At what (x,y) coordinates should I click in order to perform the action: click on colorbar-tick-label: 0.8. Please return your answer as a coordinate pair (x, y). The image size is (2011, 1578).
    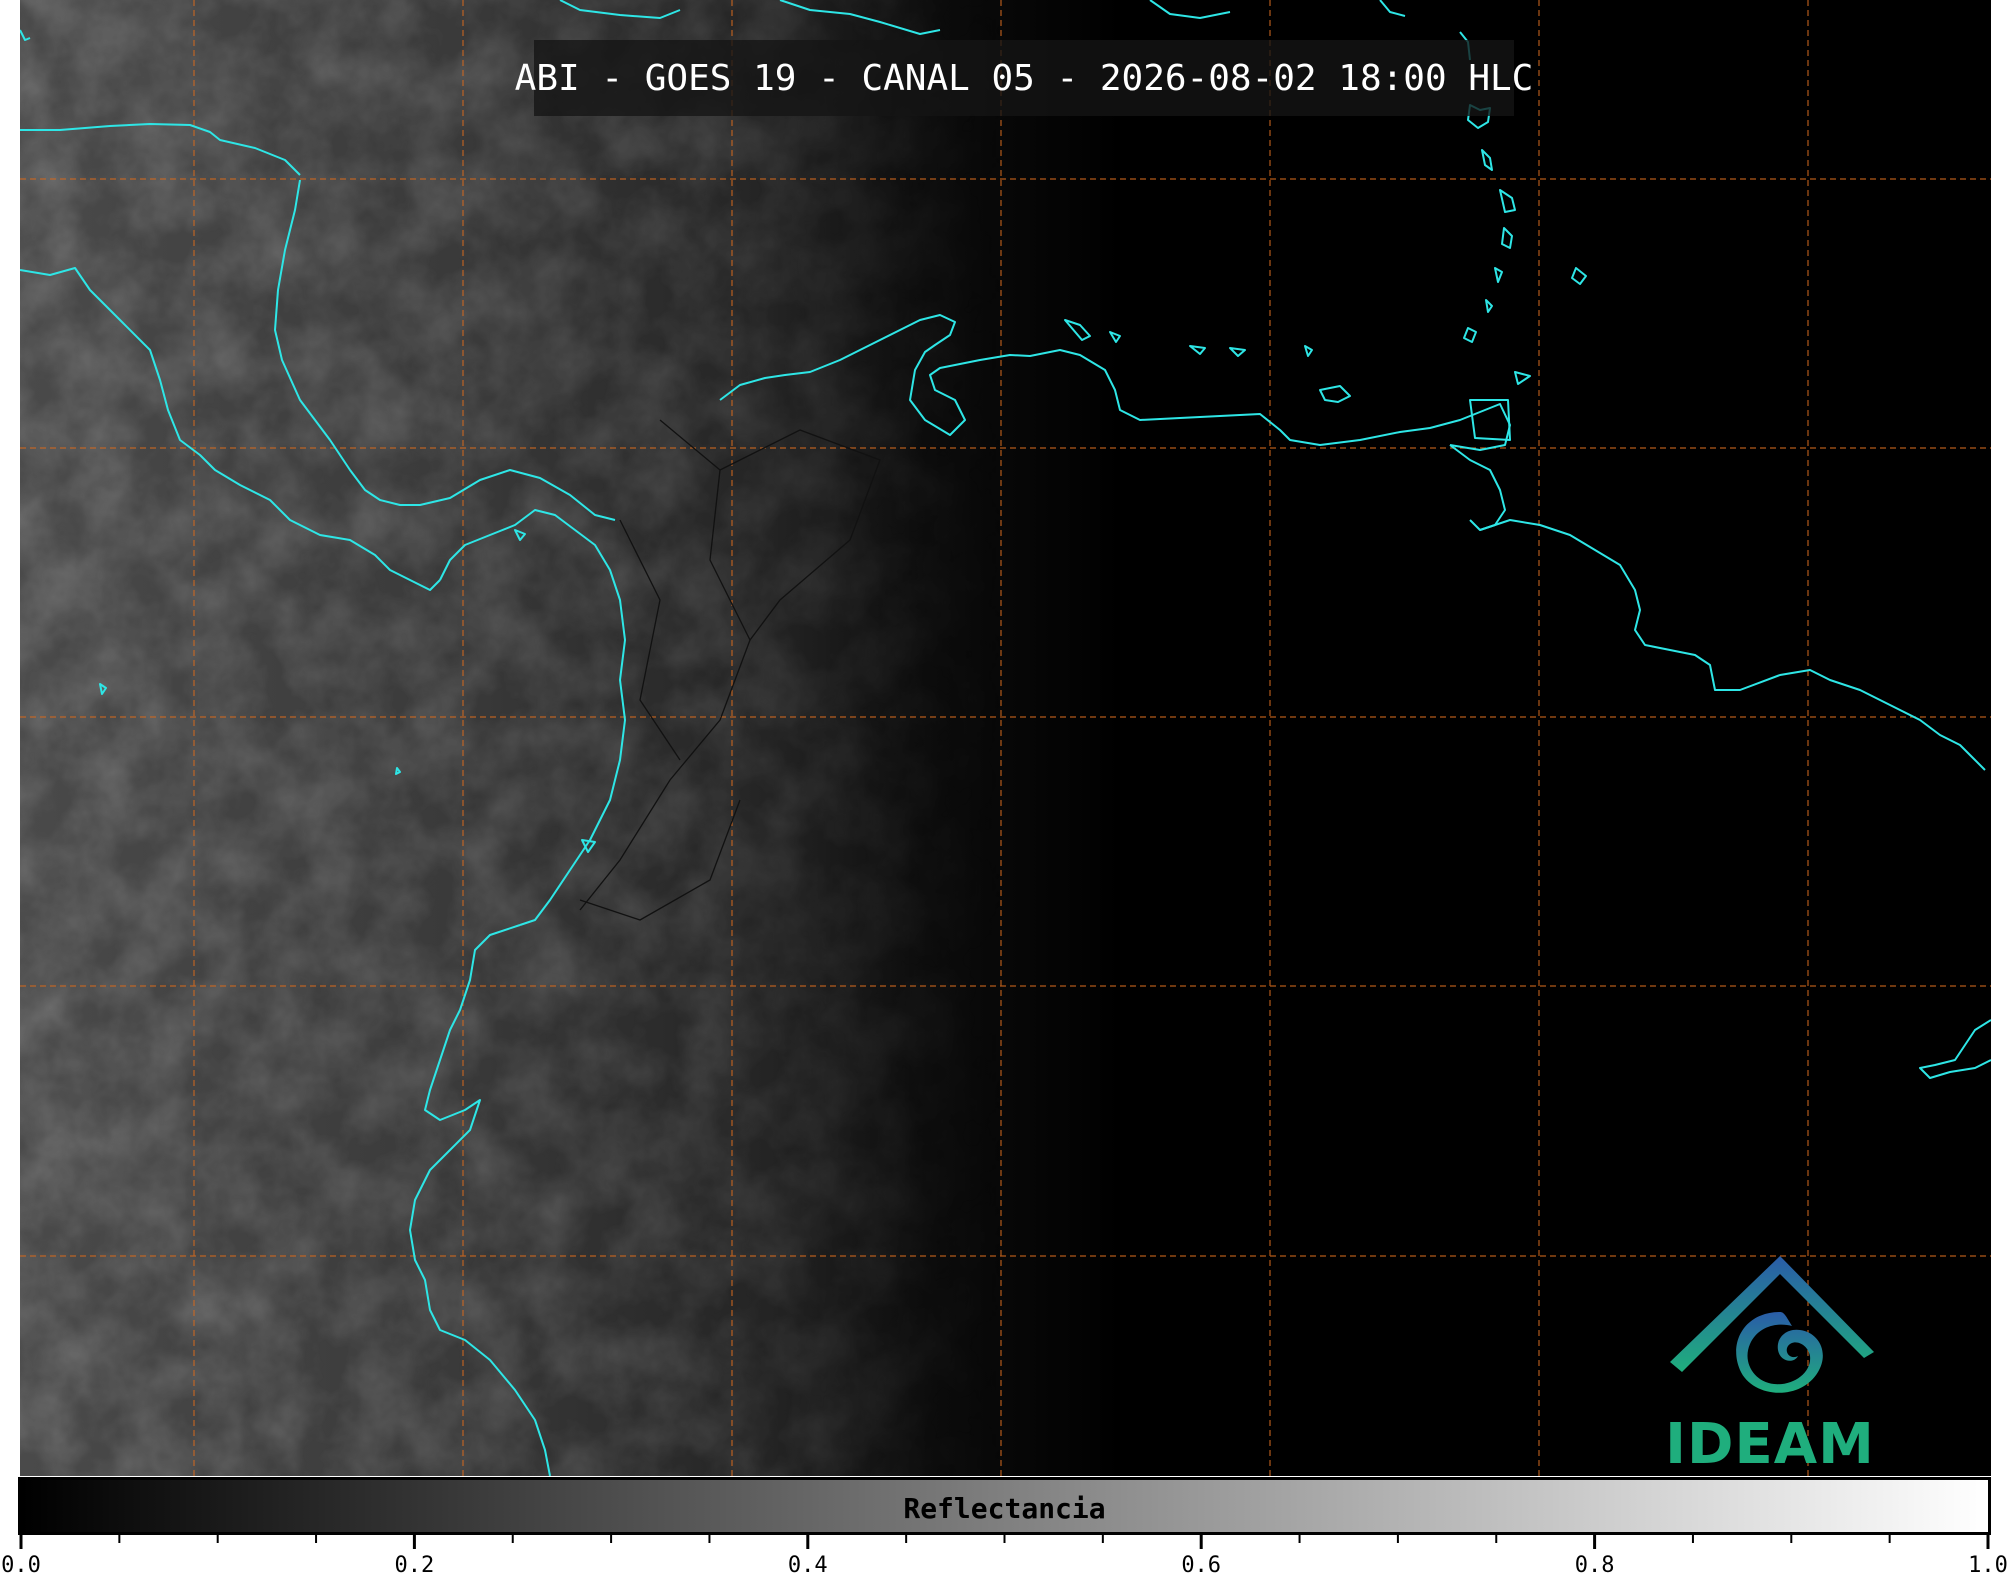
    Looking at the image, I should click on (1594, 1565).